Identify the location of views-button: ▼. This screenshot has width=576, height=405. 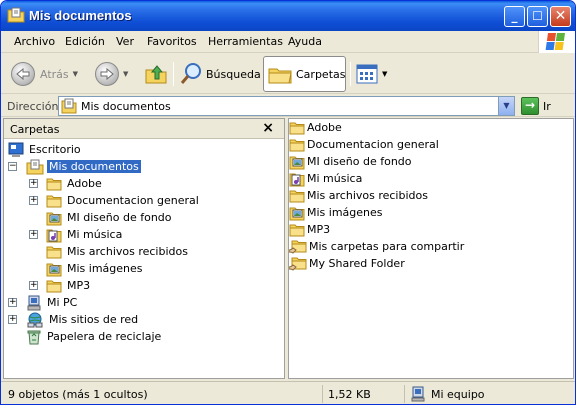
(371, 74).